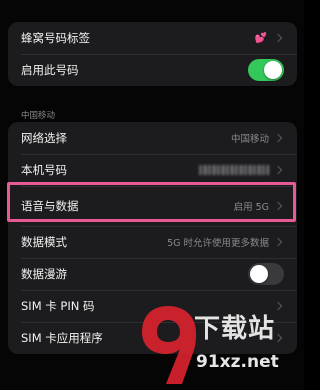 Image resolution: width=320 pixels, height=390 pixels. I want to click on watermark-site-name: 下载站, so click(235, 329).